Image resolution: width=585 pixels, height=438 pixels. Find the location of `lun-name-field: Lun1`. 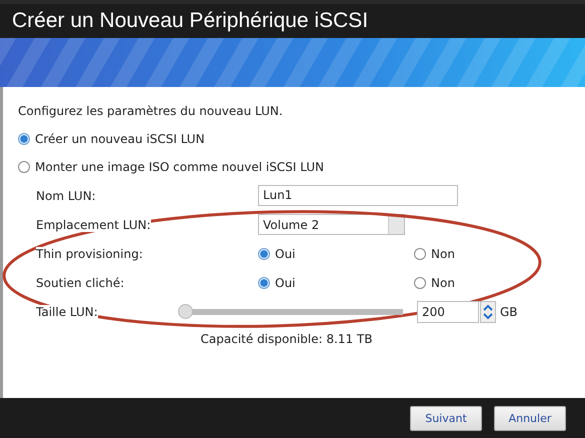

lun-name-field: Lun1 is located at coordinates (358, 195).